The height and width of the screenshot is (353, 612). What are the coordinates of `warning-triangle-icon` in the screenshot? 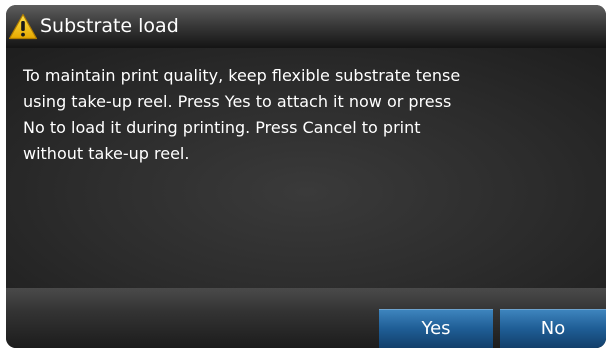 It's located at (23, 26).